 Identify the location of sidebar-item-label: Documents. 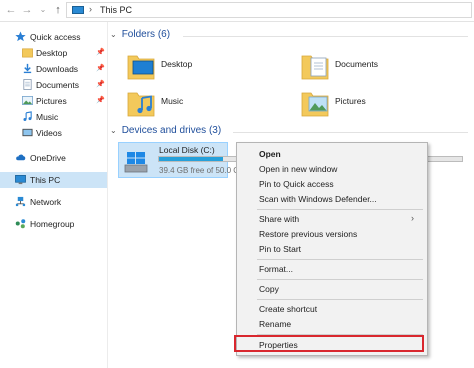
(57, 85).